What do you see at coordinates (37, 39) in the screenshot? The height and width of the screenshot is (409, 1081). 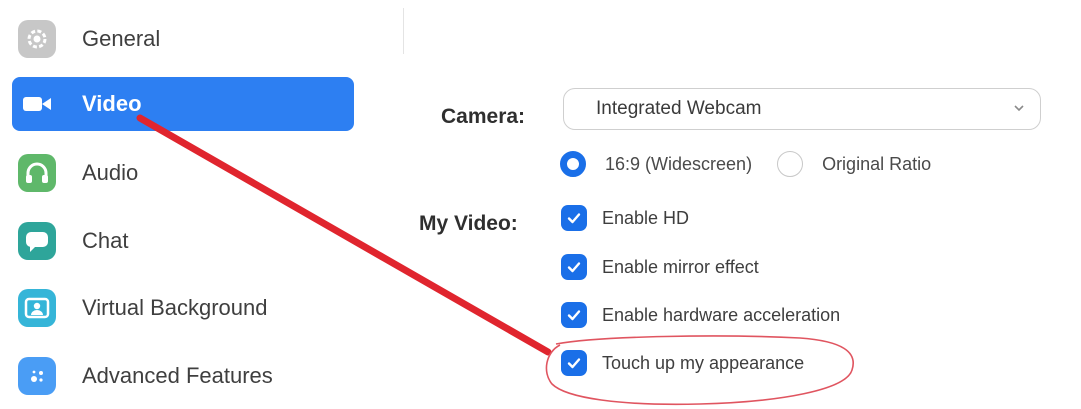 I see `gear-icon` at bounding box center [37, 39].